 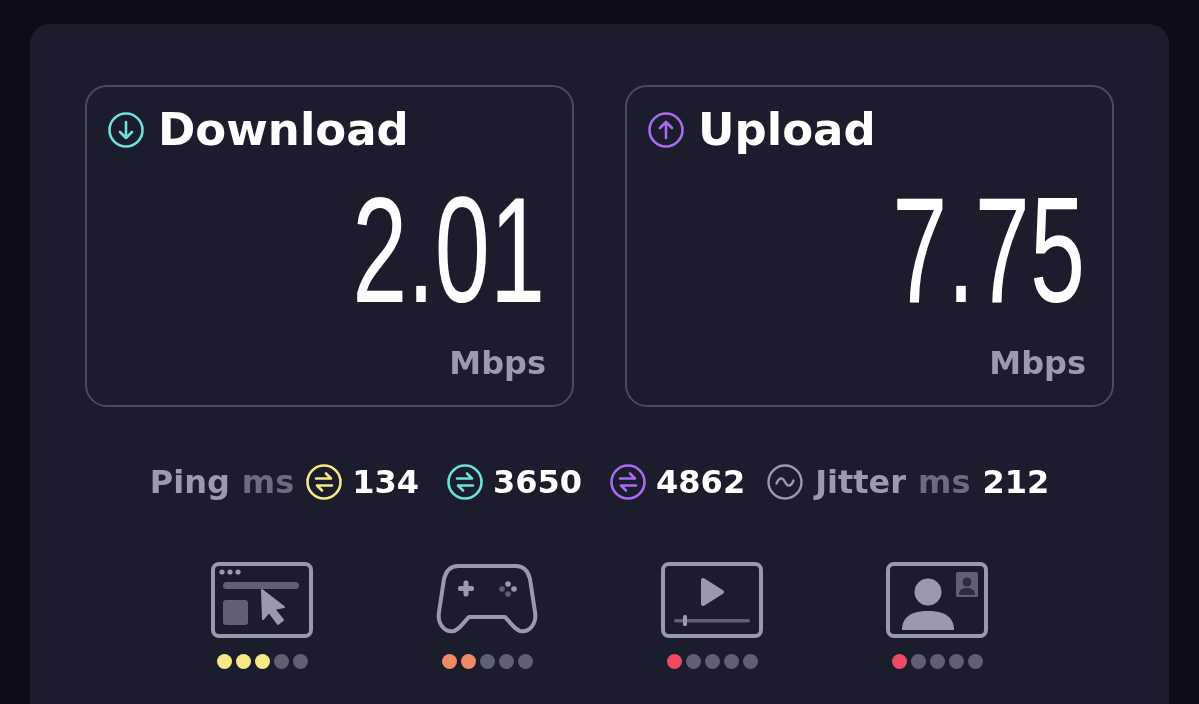 What do you see at coordinates (385, 482) in the screenshot?
I see `ping-value: 134` at bounding box center [385, 482].